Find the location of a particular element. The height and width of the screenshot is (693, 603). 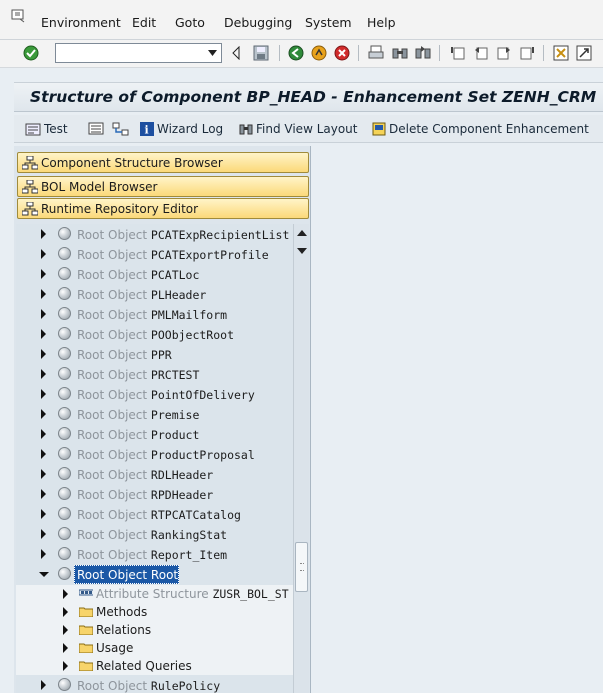

folder-row-related-queries: Related Queries is located at coordinates (155, 666).